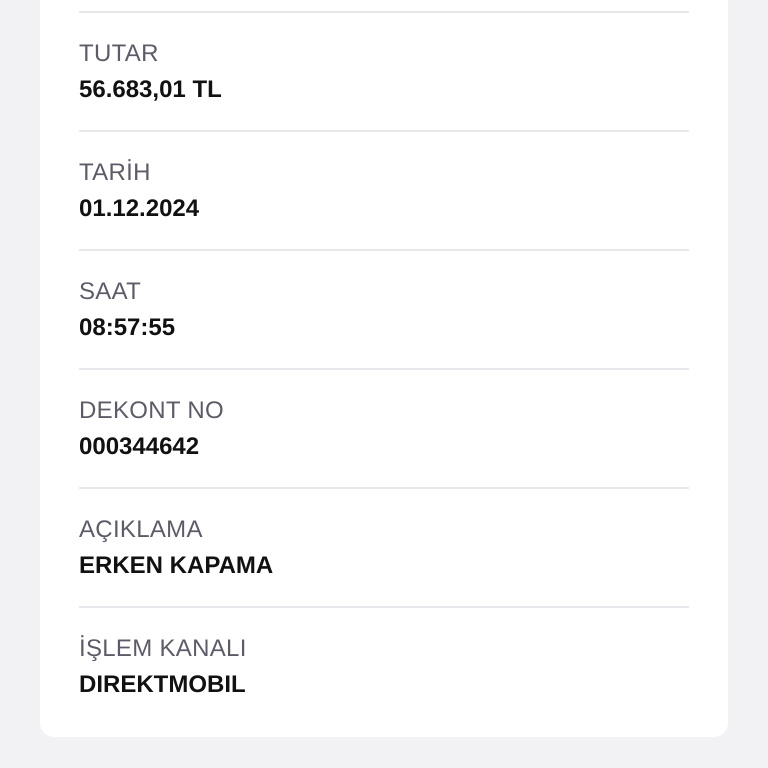 The image size is (768, 768). I want to click on field-value: 56.683,01 TL, so click(151, 90).